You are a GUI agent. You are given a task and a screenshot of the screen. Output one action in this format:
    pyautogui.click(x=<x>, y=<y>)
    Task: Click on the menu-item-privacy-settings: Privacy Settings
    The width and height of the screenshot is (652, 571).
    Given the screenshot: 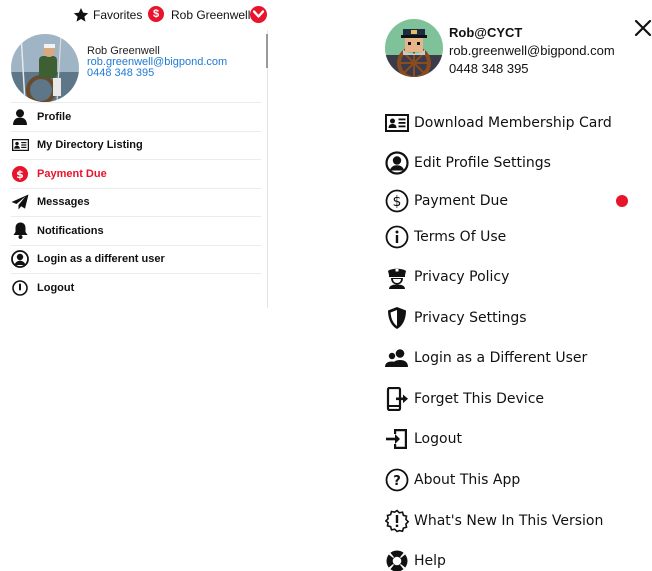 What is the action you would take?
    pyautogui.click(x=514, y=318)
    